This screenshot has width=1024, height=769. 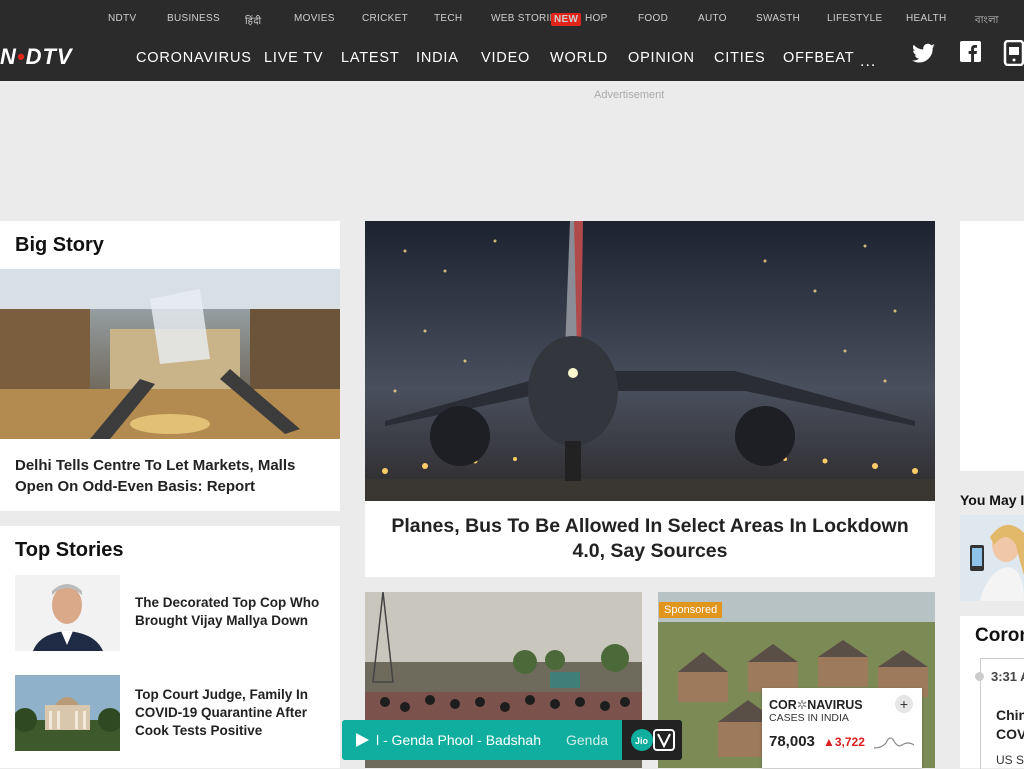 What do you see at coordinates (924, 53) in the screenshot?
I see `twitter-icon` at bounding box center [924, 53].